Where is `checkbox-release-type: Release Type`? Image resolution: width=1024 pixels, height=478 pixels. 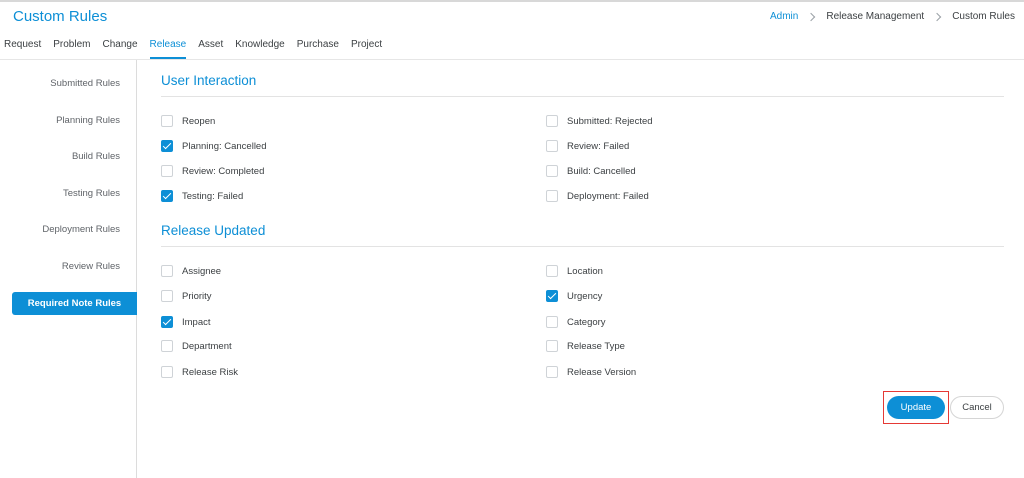
checkbox-release-type: Release Type is located at coordinates (585, 346).